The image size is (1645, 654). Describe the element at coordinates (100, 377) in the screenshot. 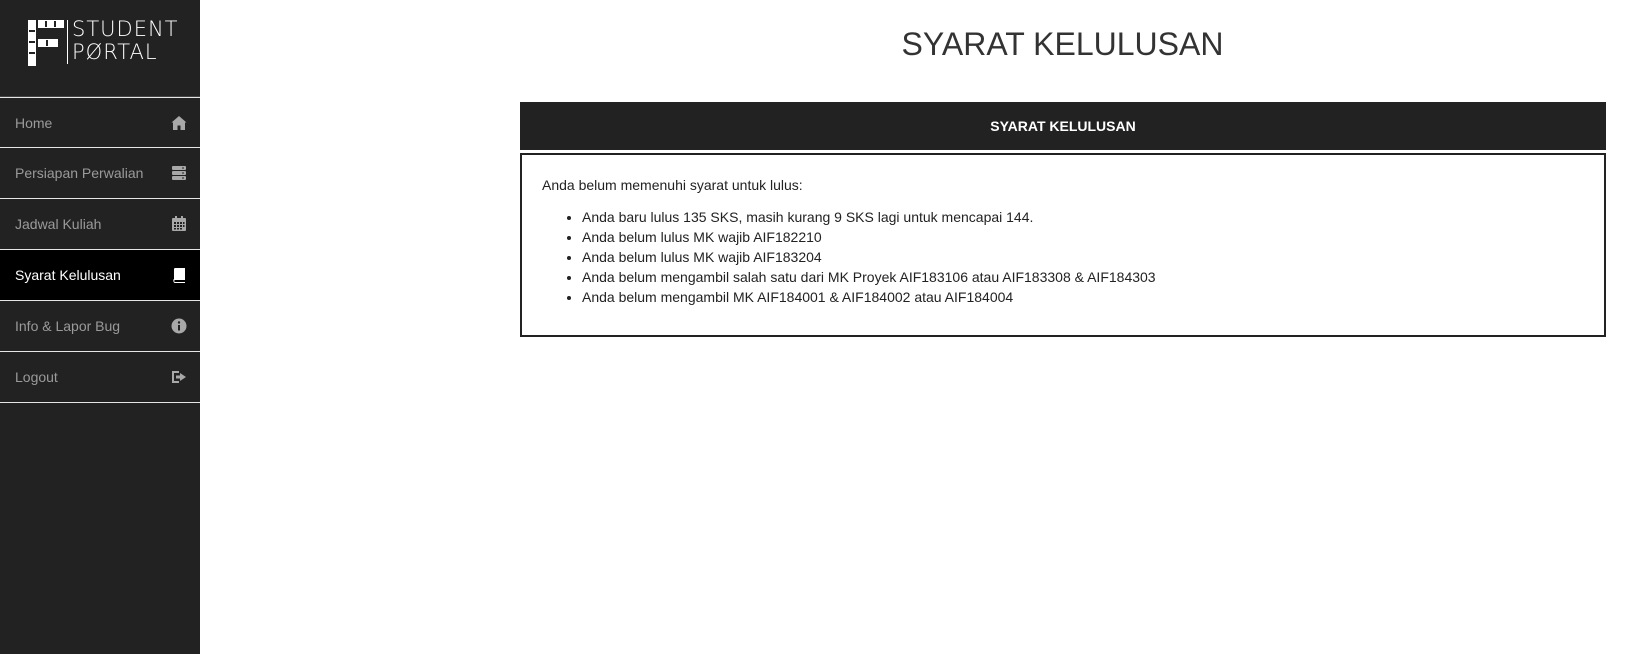

I see `sidebar-item-logout: Logout` at that location.